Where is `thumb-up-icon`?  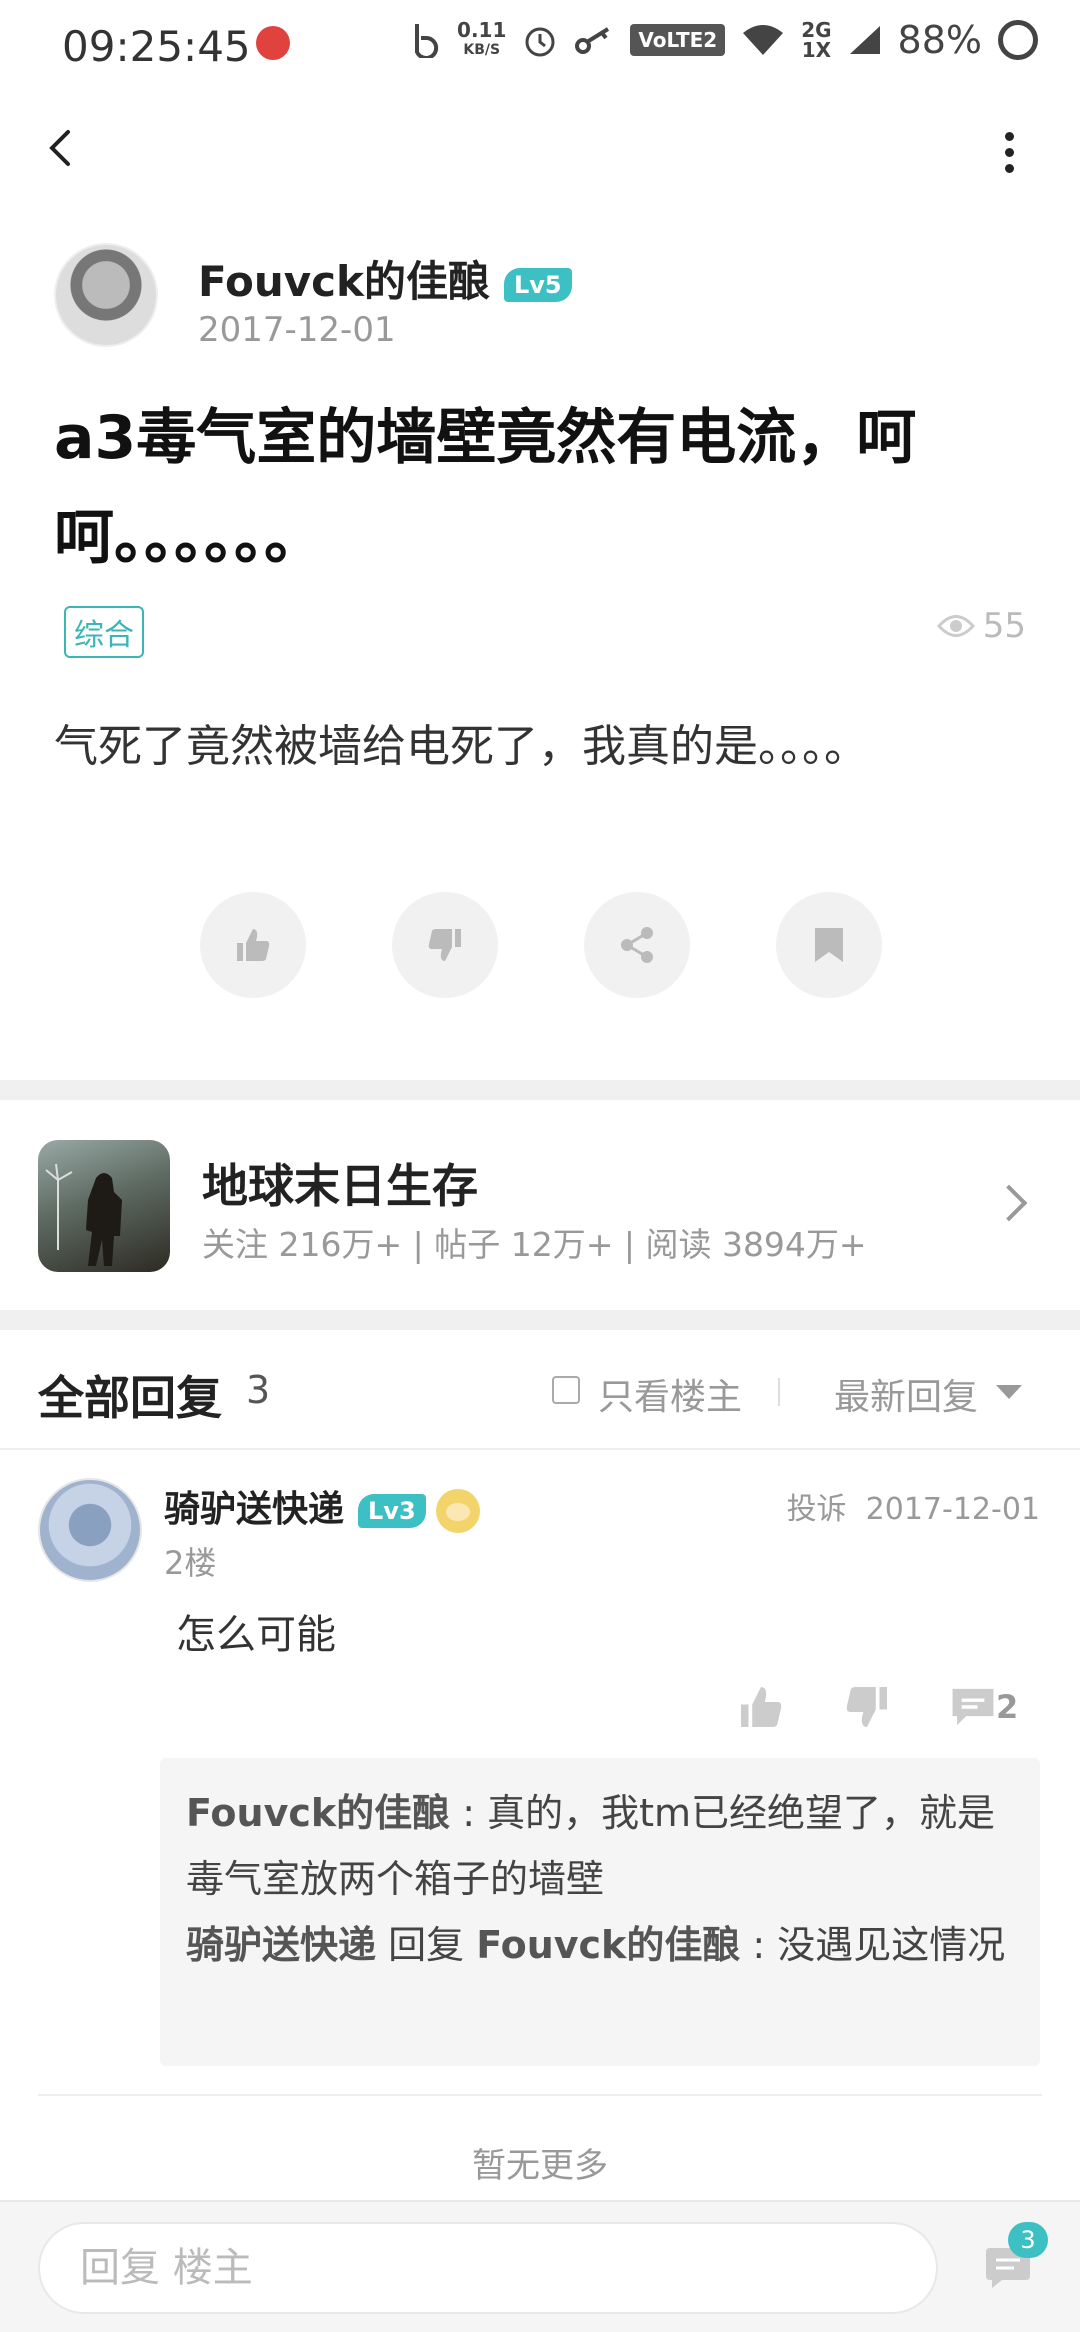
thumb-up-icon is located at coordinates (253, 945).